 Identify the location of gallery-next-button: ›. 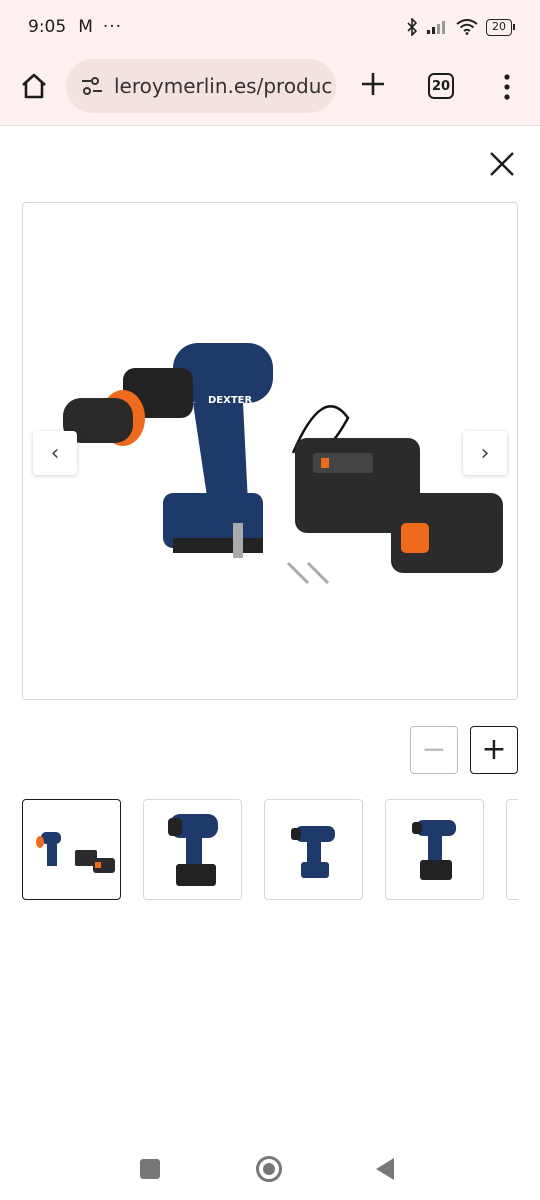
(485, 453).